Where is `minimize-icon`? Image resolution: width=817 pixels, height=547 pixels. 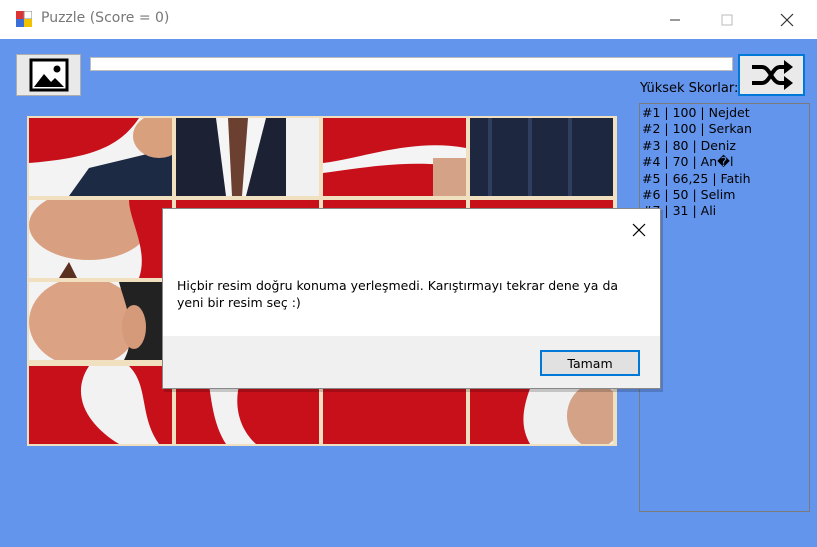 minimize-icon is located at coordinates (675, 19).